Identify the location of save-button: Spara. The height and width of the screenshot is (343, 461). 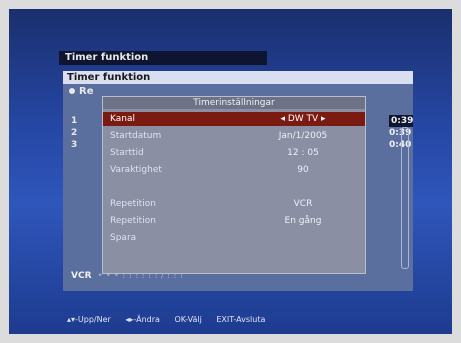
(234, 238).